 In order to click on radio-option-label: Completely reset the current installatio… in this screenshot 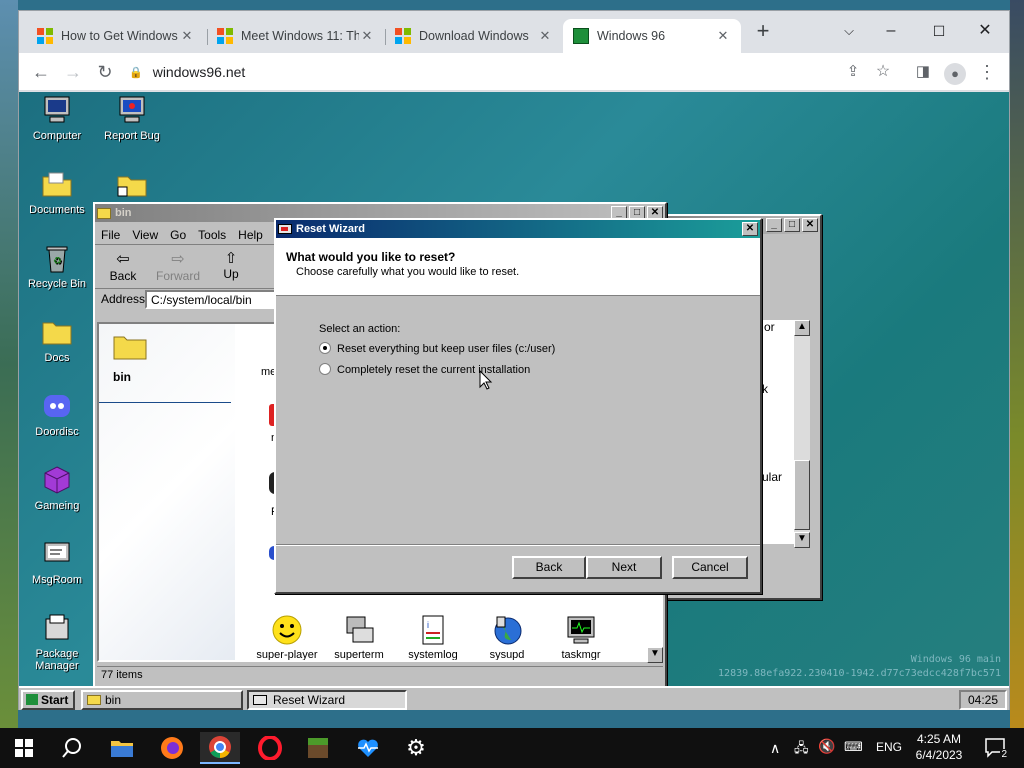, I will do `click(434, 370)`.